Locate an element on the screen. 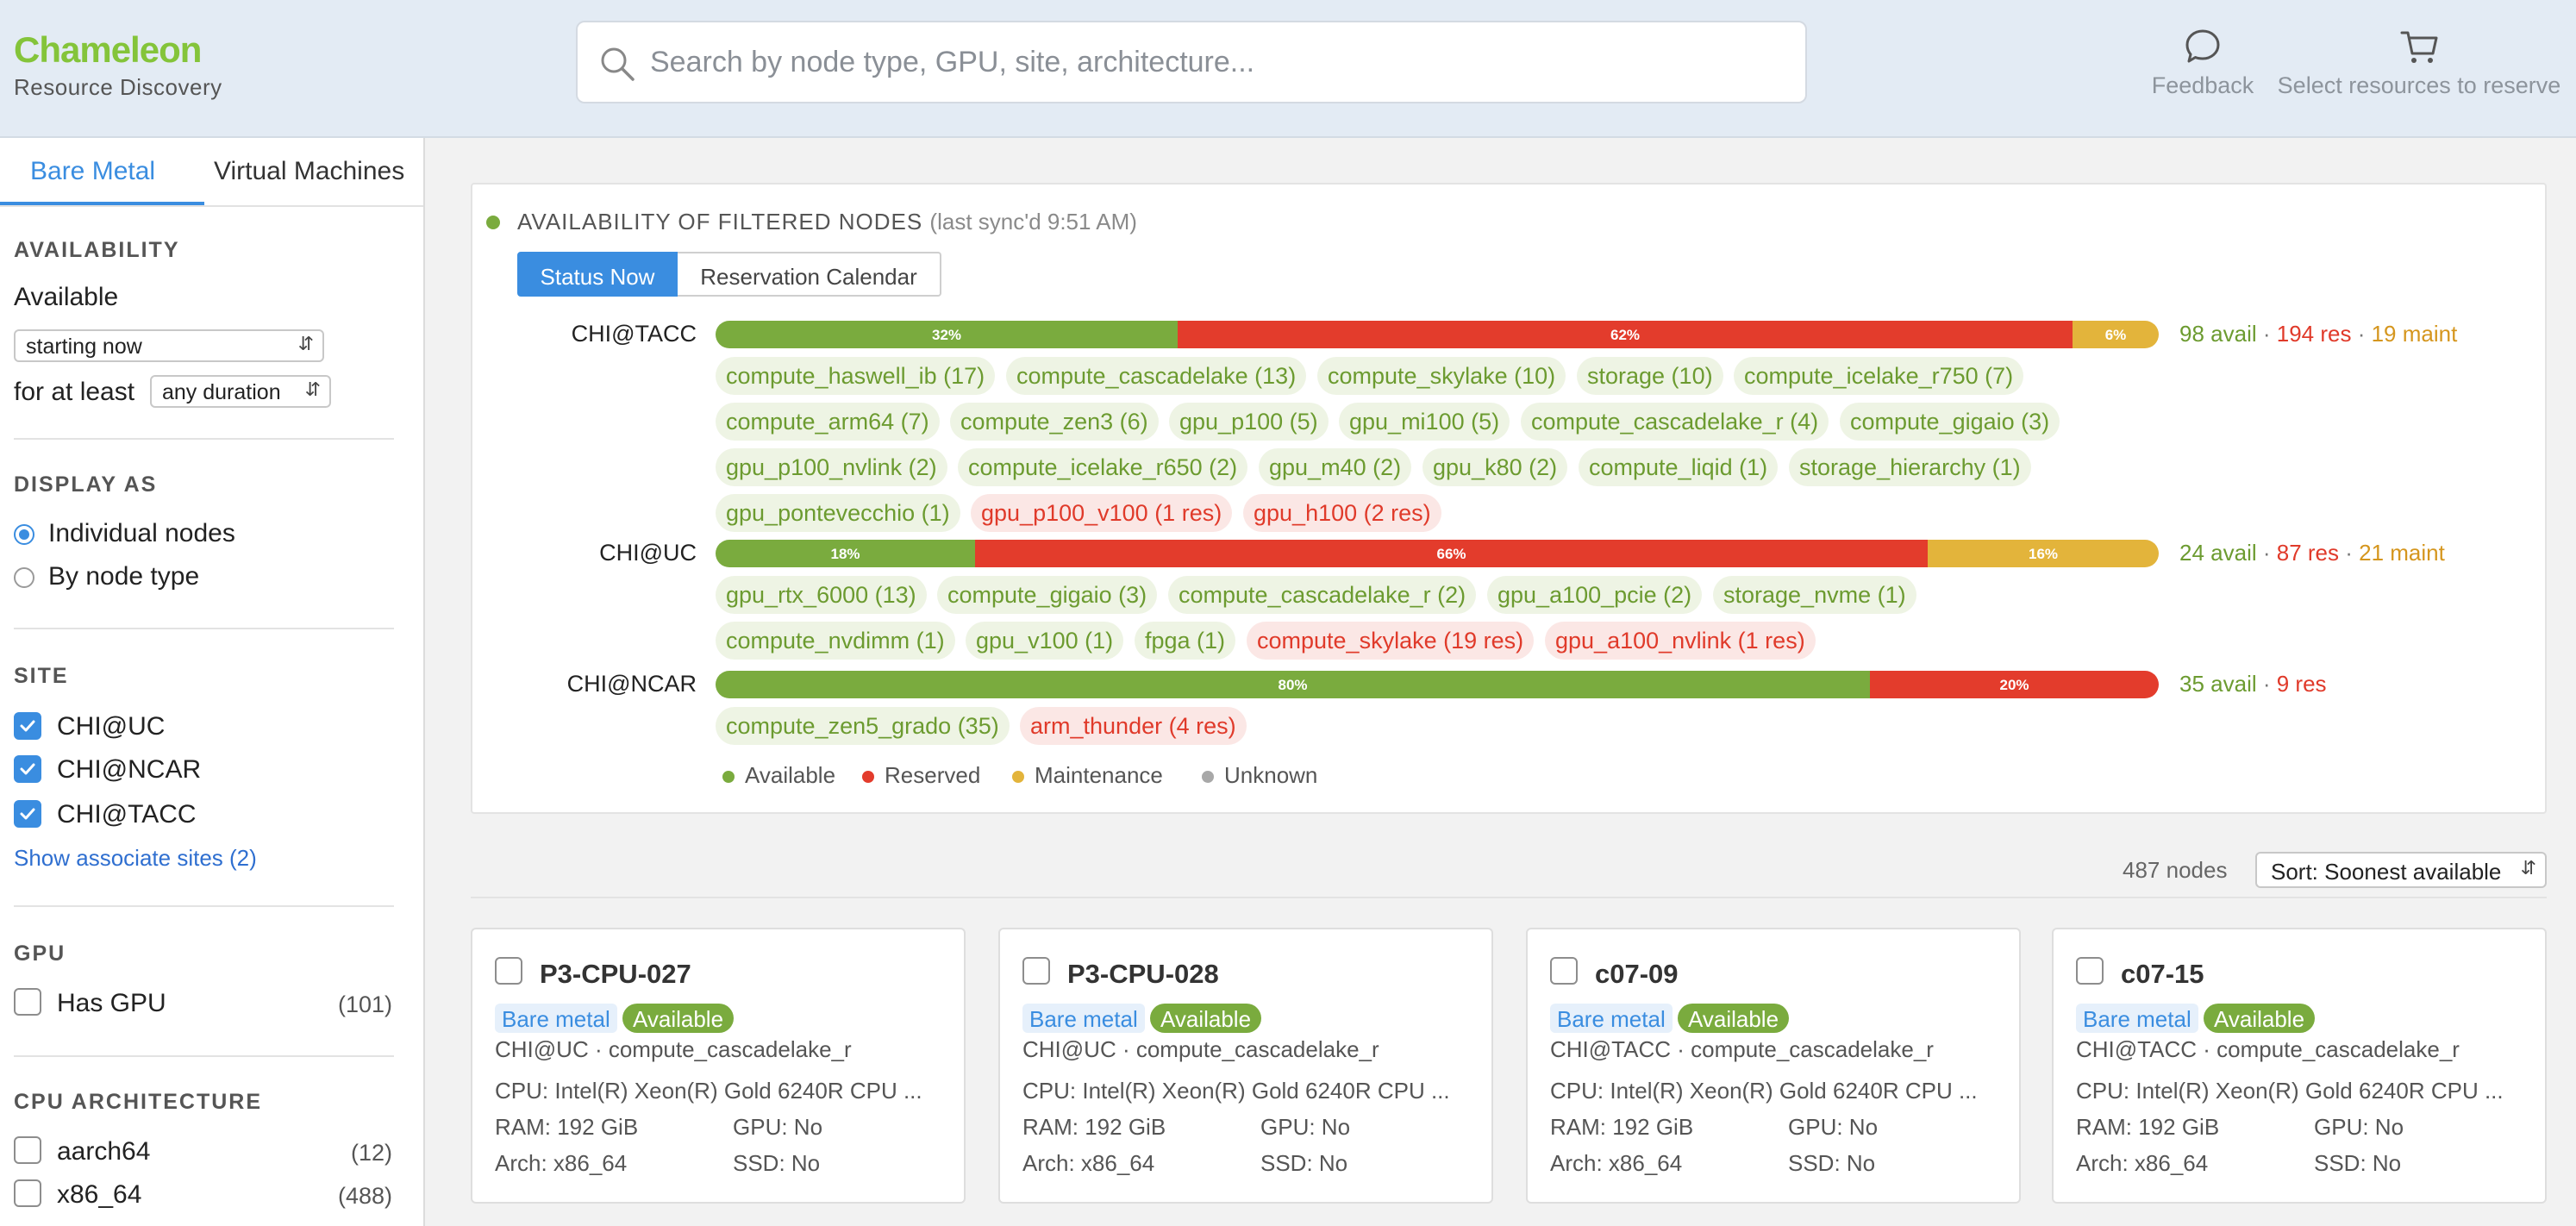 The height and width of the screenshot is (1226, 2576). checkbox-chi-uc is located at coordinates (27, 726).